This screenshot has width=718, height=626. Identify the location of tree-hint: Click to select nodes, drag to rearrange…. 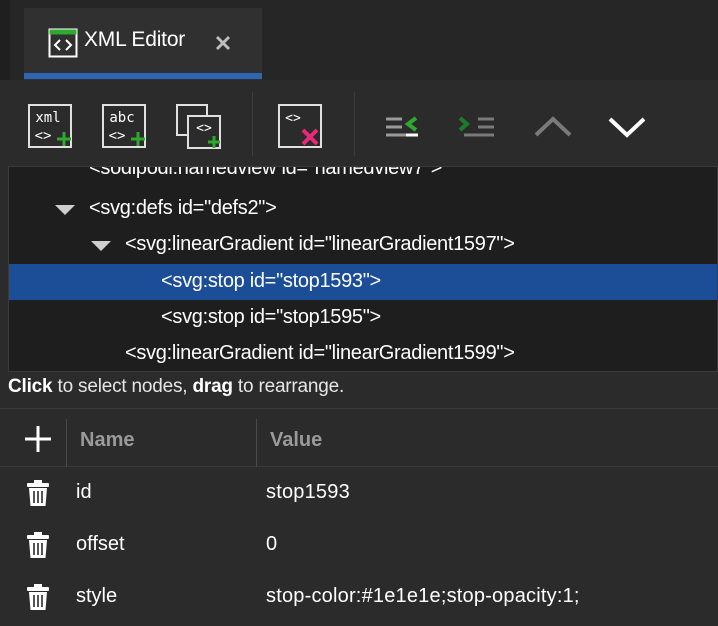
(176, 387).